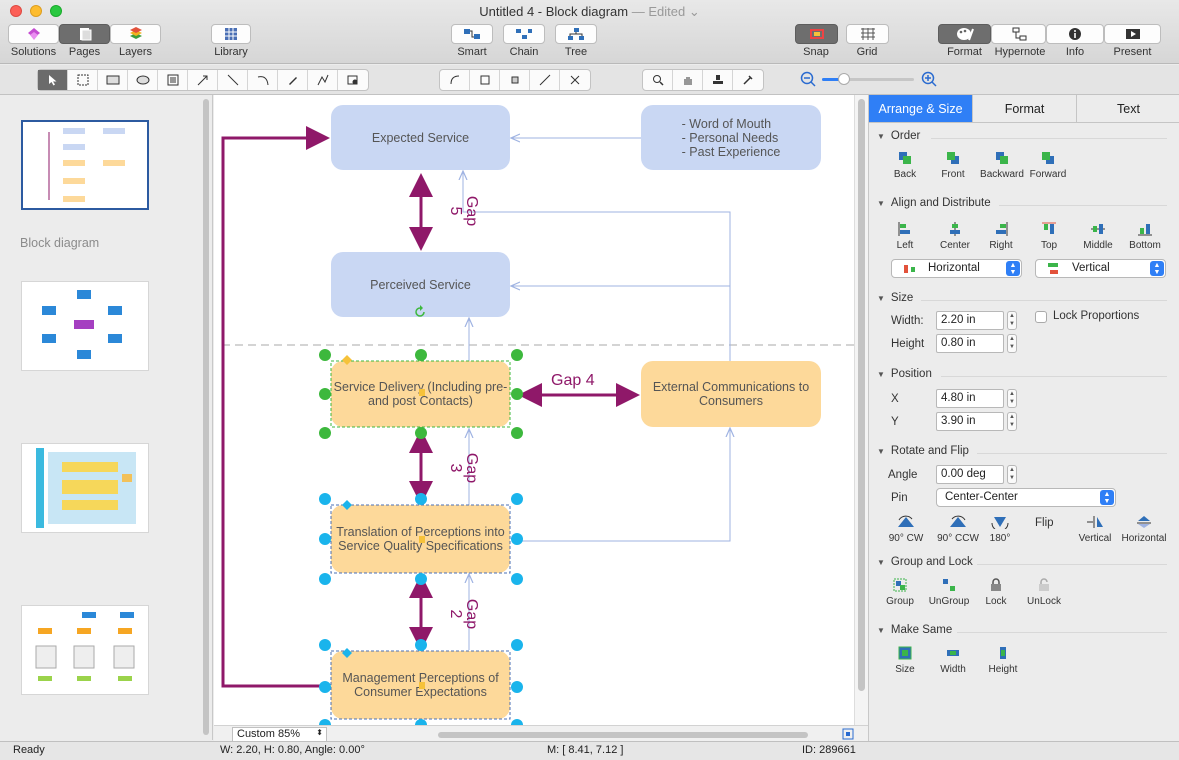 This screenshot has height=760, width=1179. I want to click on solutions-button, so click(33, 34).